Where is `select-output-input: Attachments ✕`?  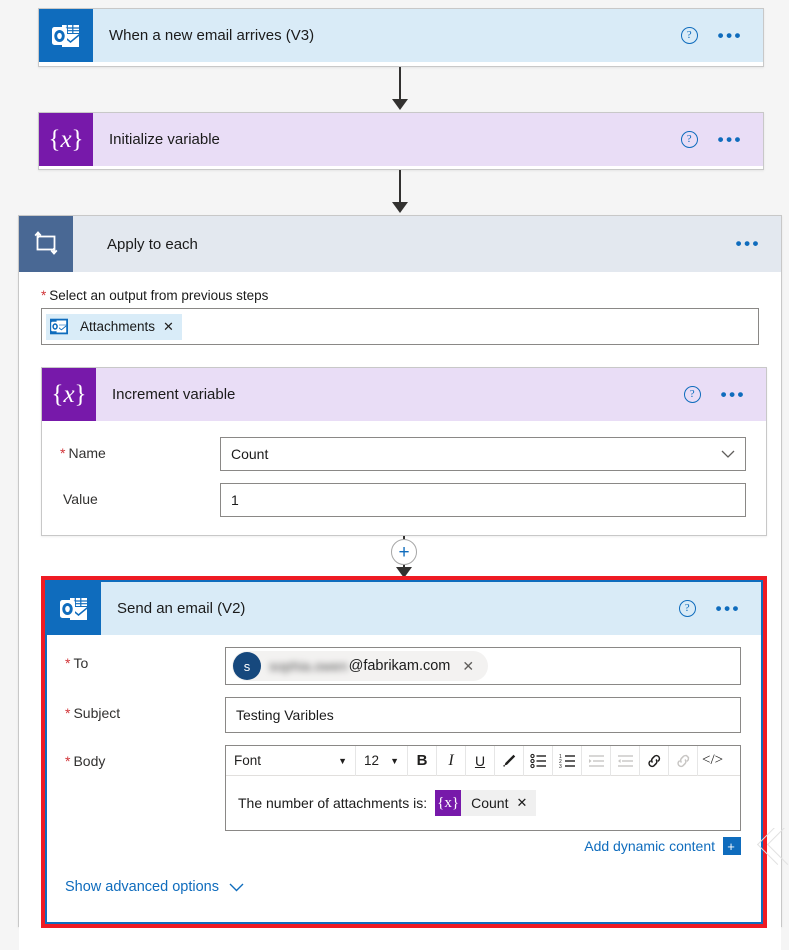
select-output-input: Attachments ✕ is located at coordinates (400, 326).